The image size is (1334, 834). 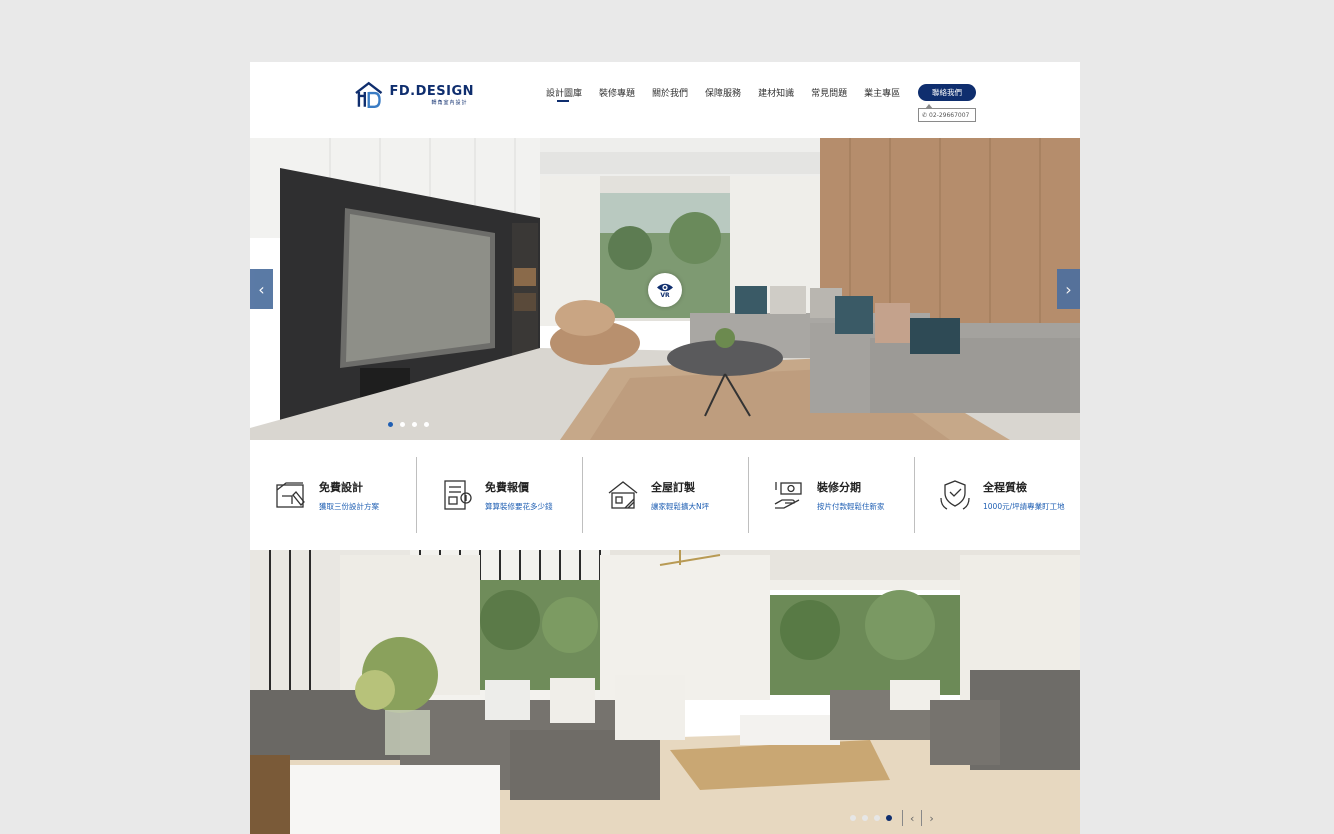 I want to click on feature-installment: 裝修分期 按片付款輕鬆住新家, so click(x=831, y=495).